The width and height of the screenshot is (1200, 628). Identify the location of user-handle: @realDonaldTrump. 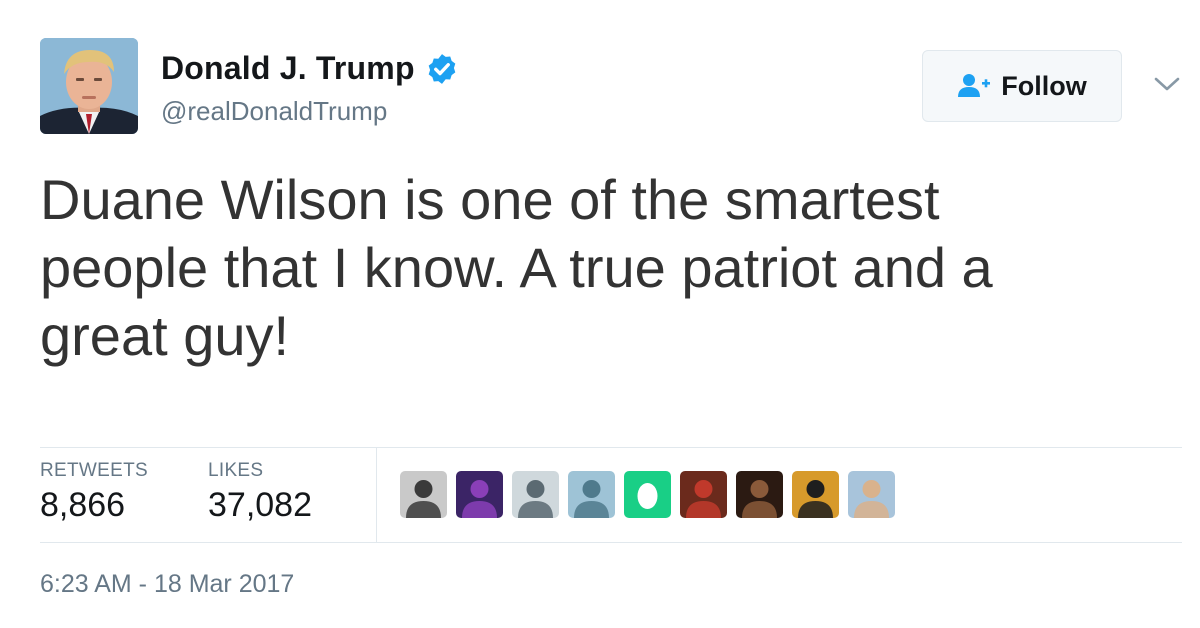
(274, 111).